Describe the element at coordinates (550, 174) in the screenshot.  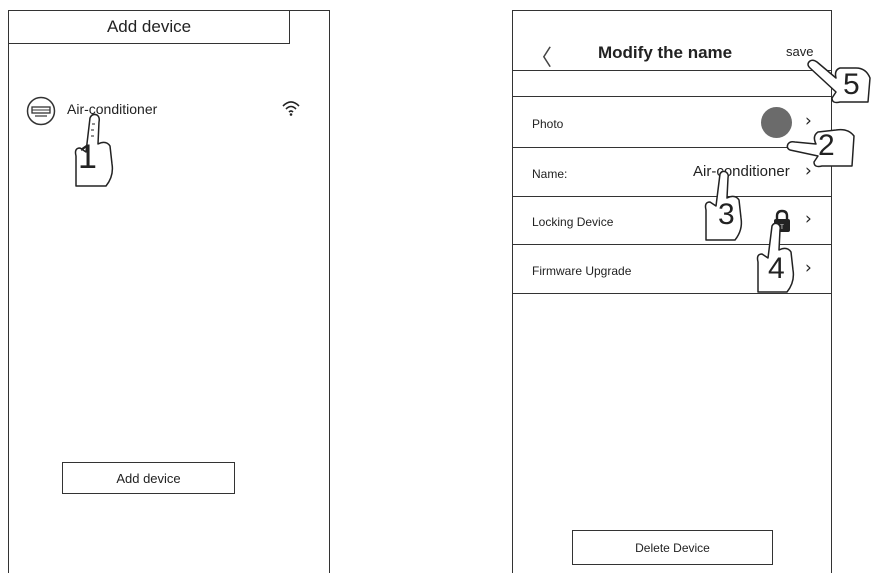
I see `row-label: Name:` at that location.